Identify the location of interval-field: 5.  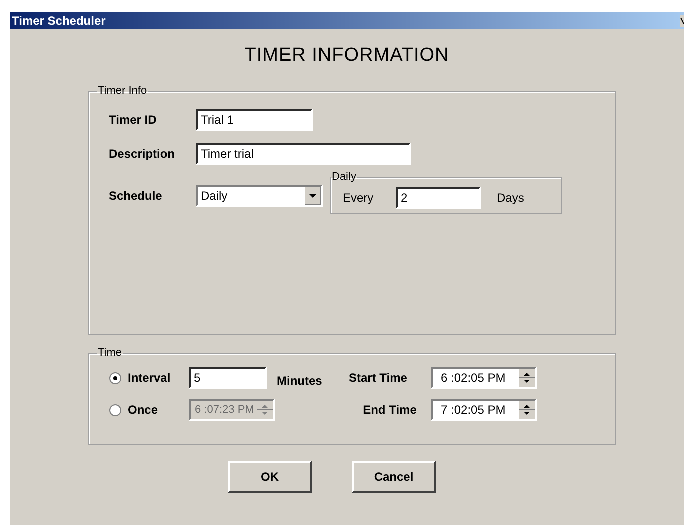
(228, 378).